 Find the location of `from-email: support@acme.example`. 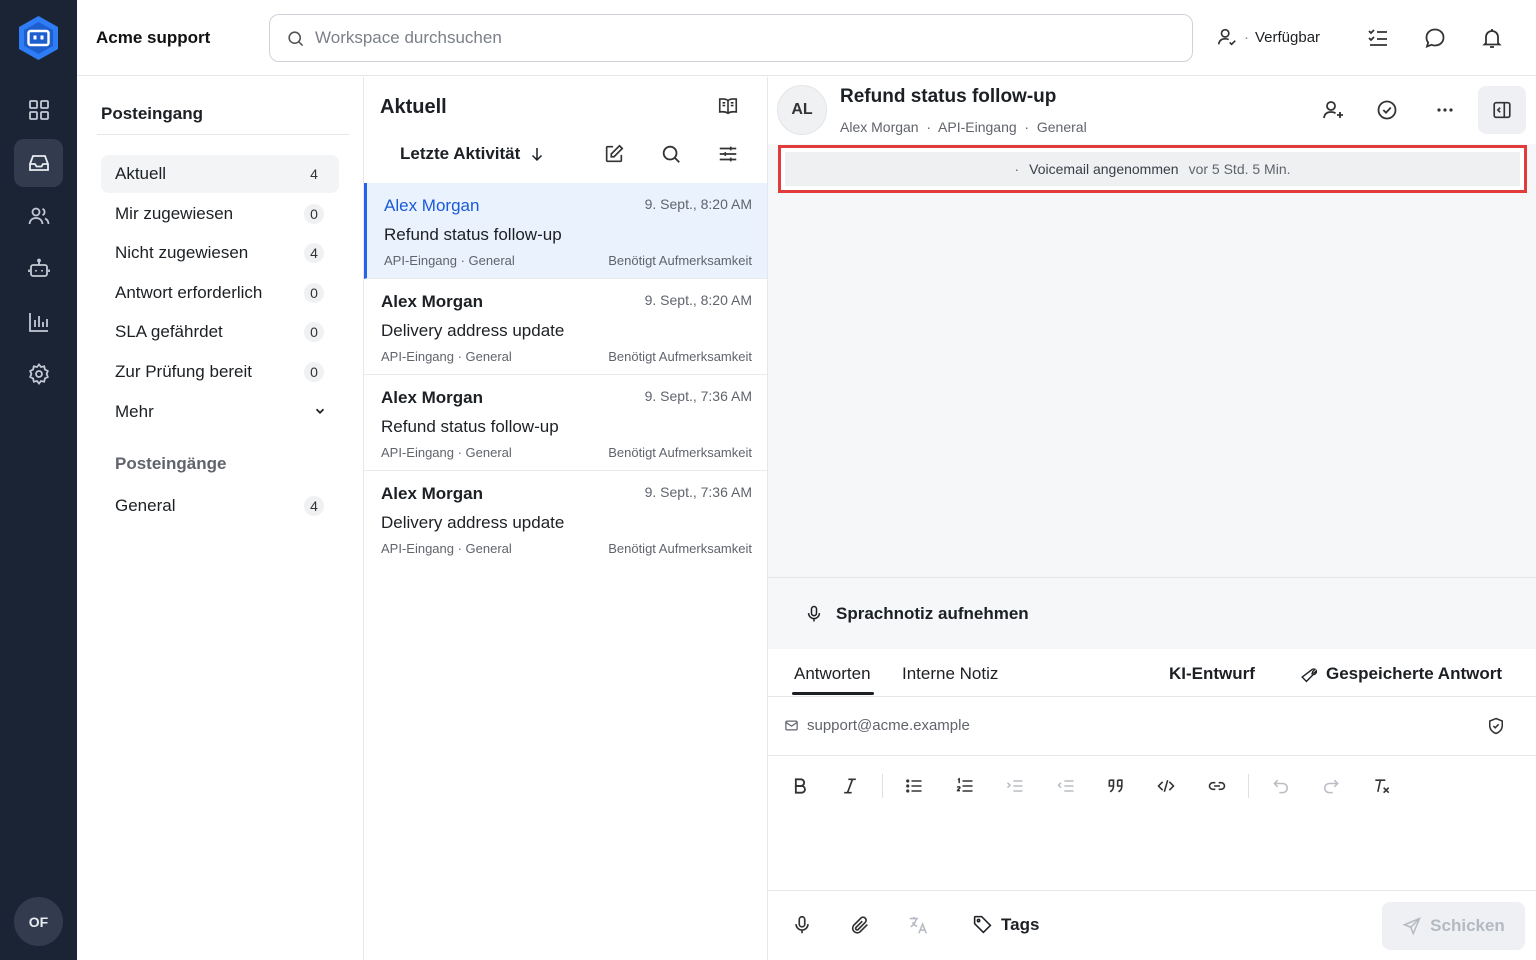

from-email: support@acme.example is located at coordinates (888, 725).